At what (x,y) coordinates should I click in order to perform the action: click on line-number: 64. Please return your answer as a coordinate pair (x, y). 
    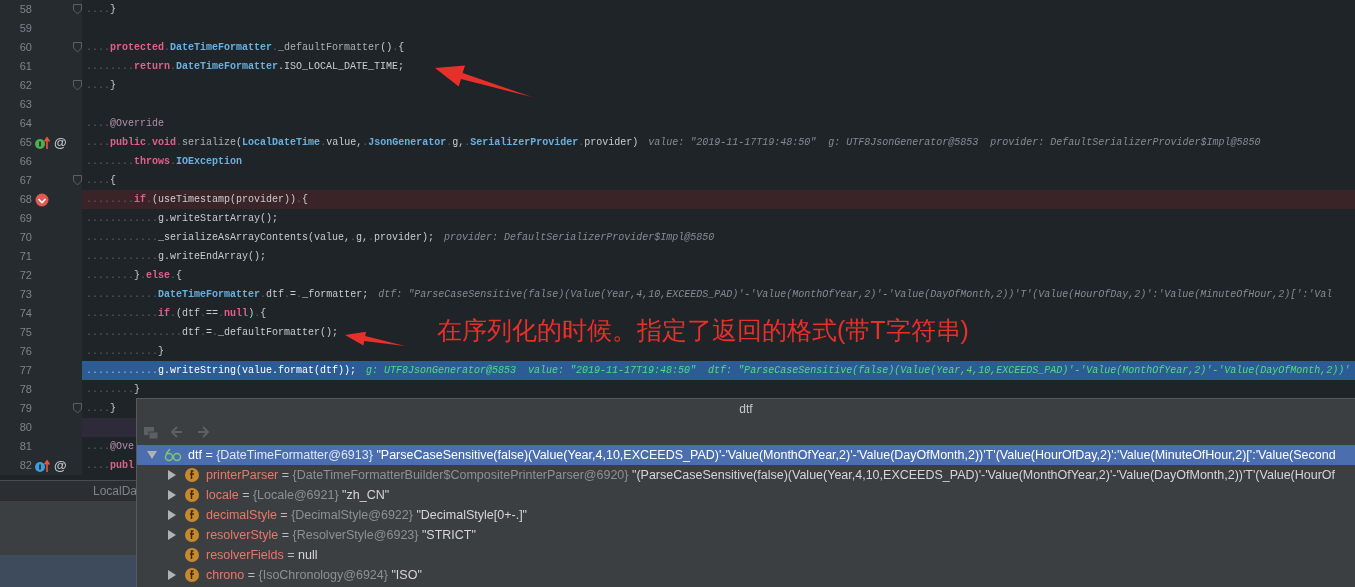
    Looking at the image, I should click on (25, 124).